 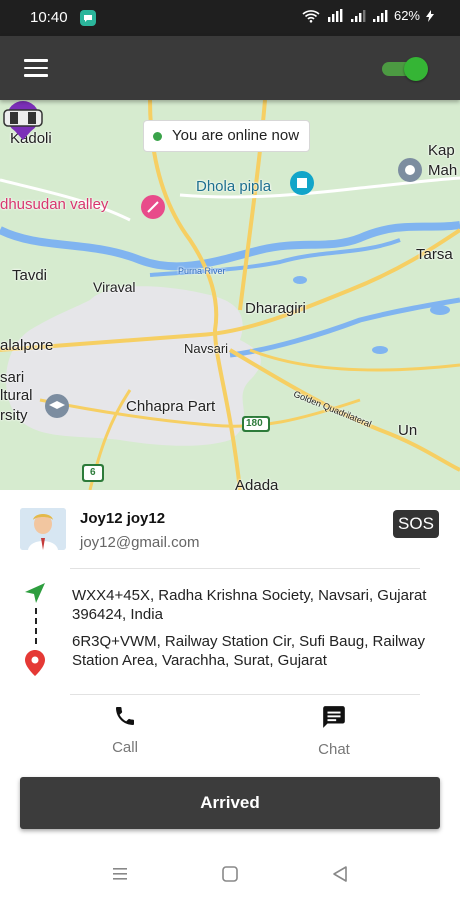 I want to click on chat-label: Chat, so click(x=334, y=749).